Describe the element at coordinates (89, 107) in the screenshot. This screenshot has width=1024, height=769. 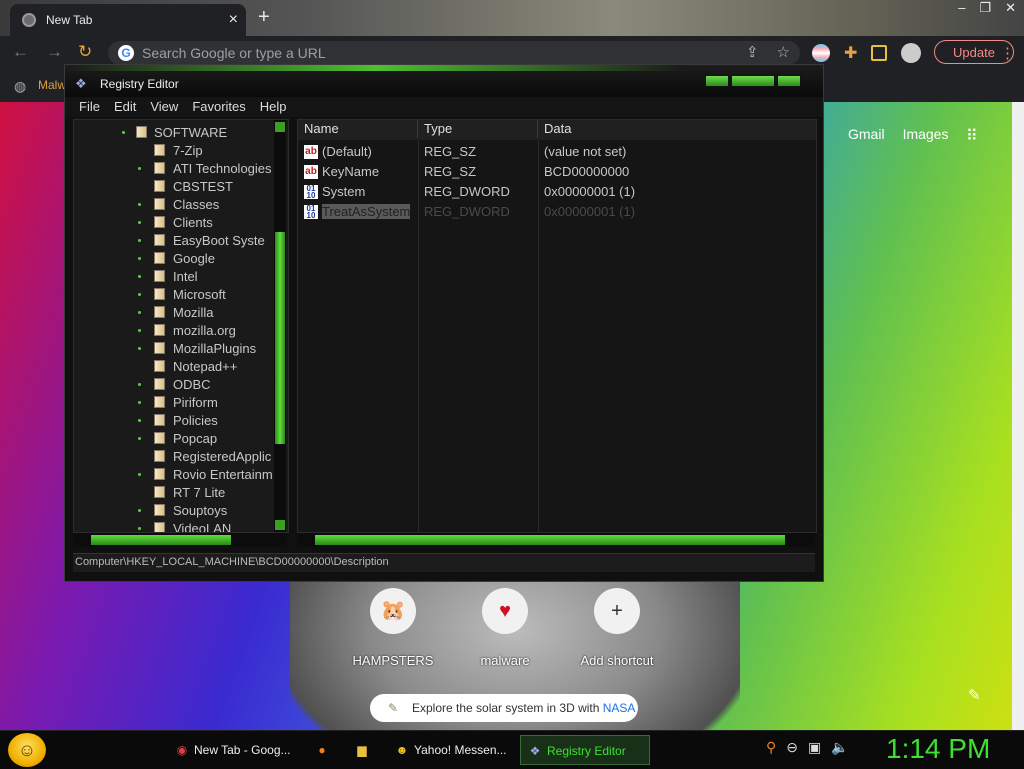
I see `menu-file: File` at that location.